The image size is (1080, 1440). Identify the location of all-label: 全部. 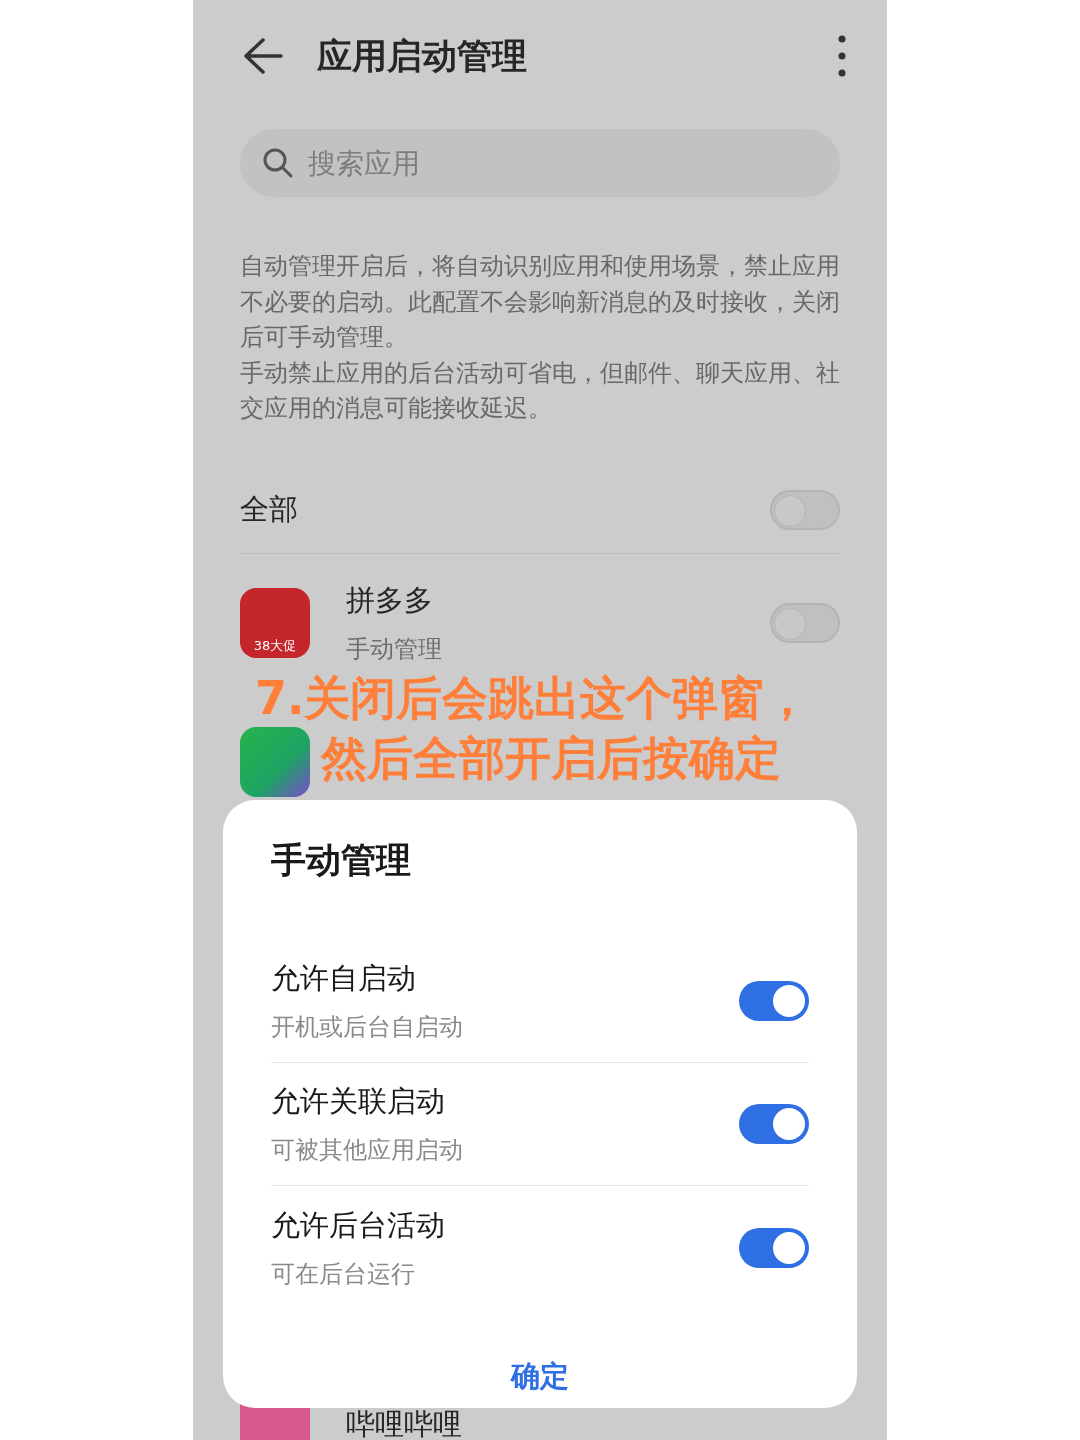
(269, 509).